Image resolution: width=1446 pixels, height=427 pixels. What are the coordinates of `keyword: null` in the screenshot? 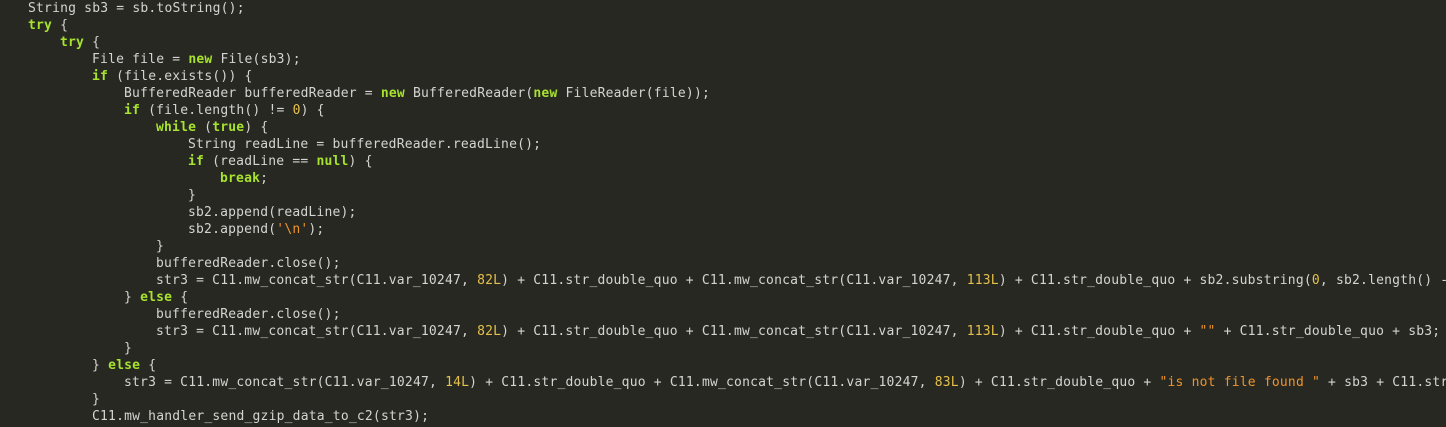 It's located at (332, 161).